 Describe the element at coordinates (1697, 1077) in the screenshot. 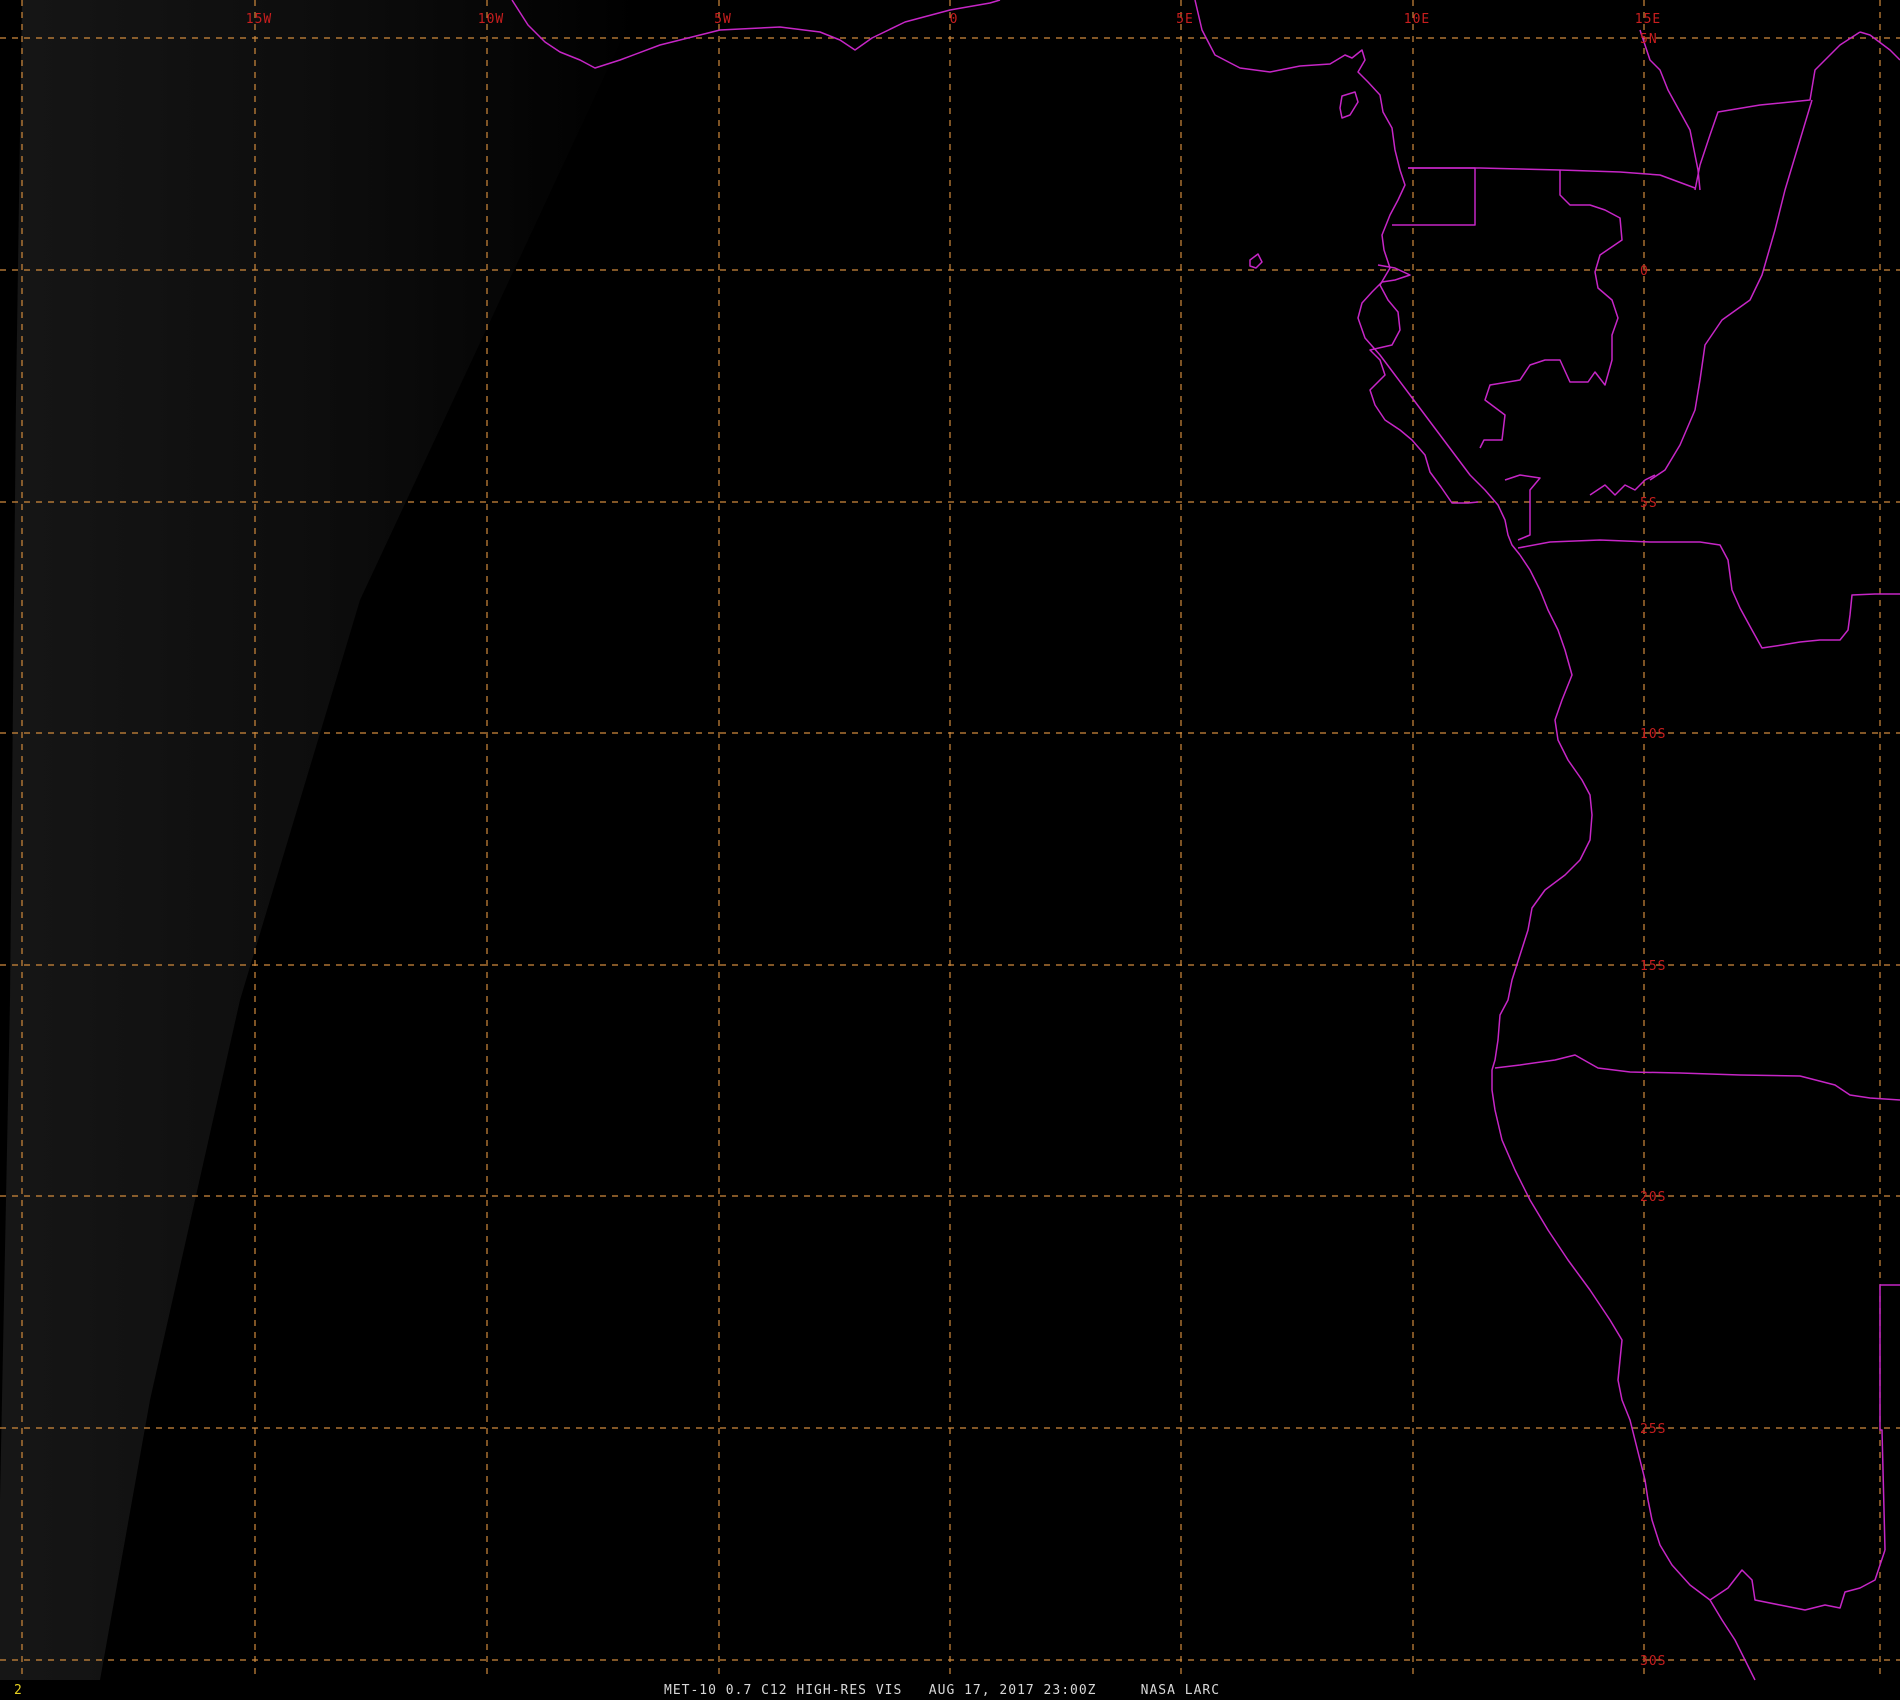

I see `angola-namibia-border` at that location.